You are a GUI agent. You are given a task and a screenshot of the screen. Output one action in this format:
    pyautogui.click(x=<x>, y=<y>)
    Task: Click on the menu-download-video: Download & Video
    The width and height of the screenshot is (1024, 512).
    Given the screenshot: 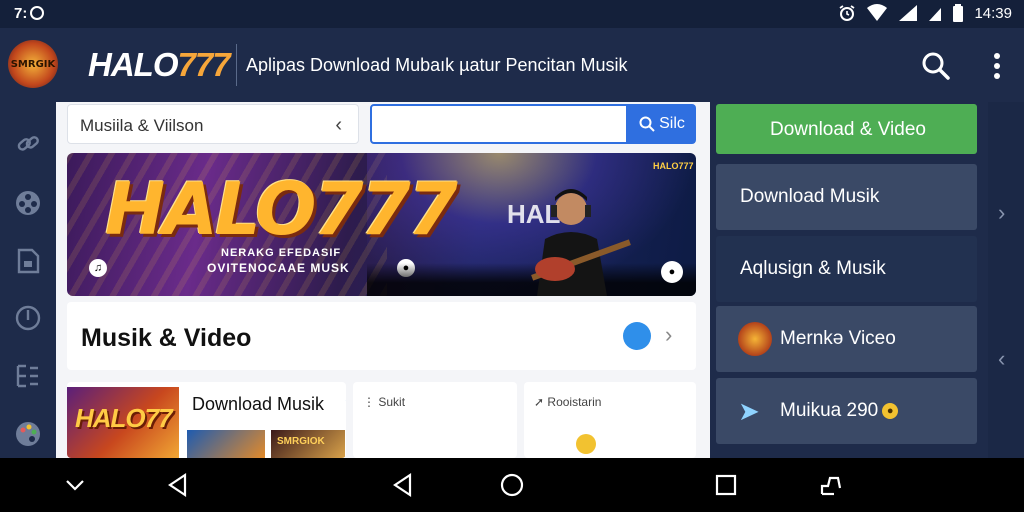 What is the action you would take?
    pyautogui.click(x=846, y=129)
    